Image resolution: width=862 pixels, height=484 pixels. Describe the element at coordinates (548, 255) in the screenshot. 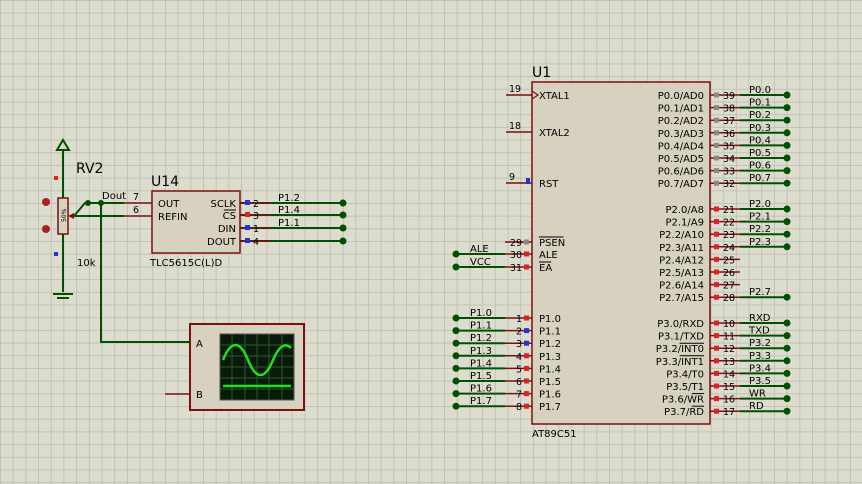

I see `u1-pin-name: ALE` at that location.